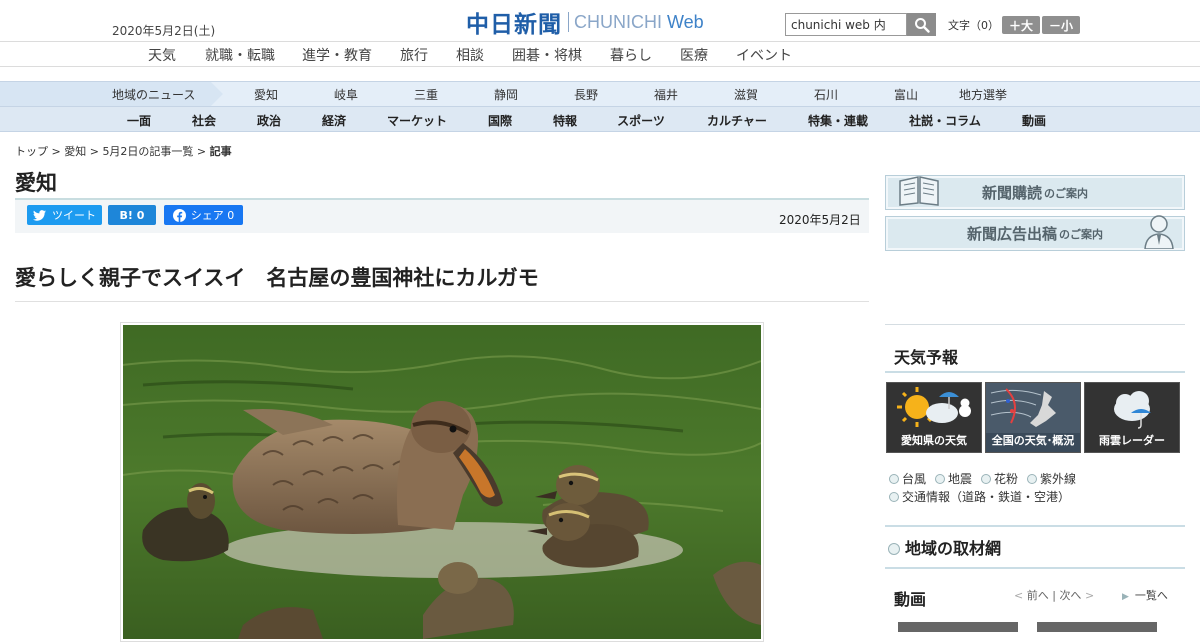 The image size is (1200, 642). I want to click on nav-item-consult: 相談, so click(470, 55).